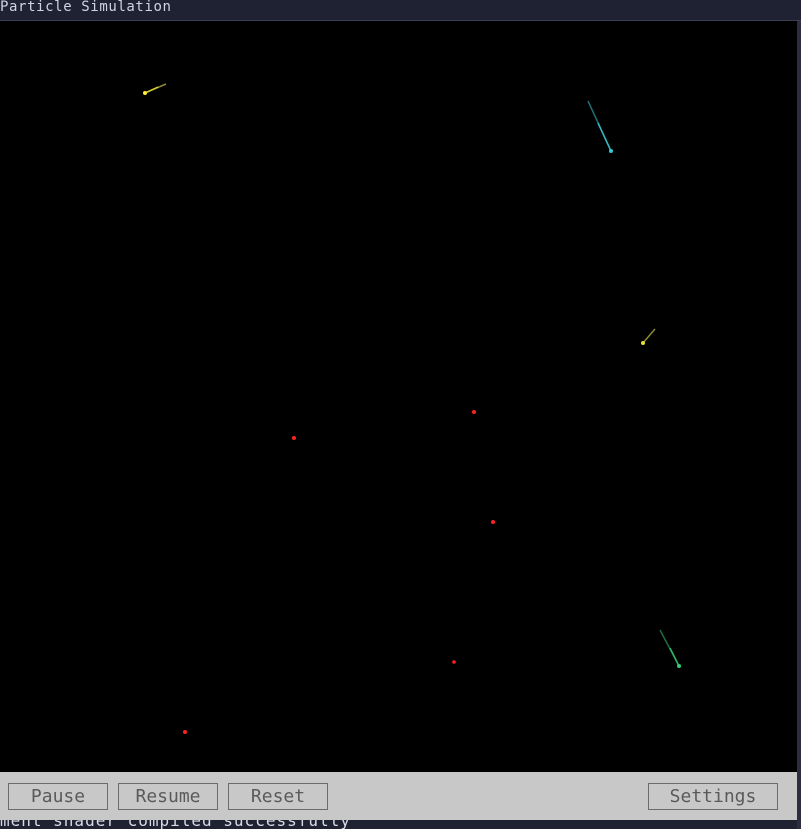  I want to click on control-toolbar: Pause Resume Reset Settings, so click(398, 796).